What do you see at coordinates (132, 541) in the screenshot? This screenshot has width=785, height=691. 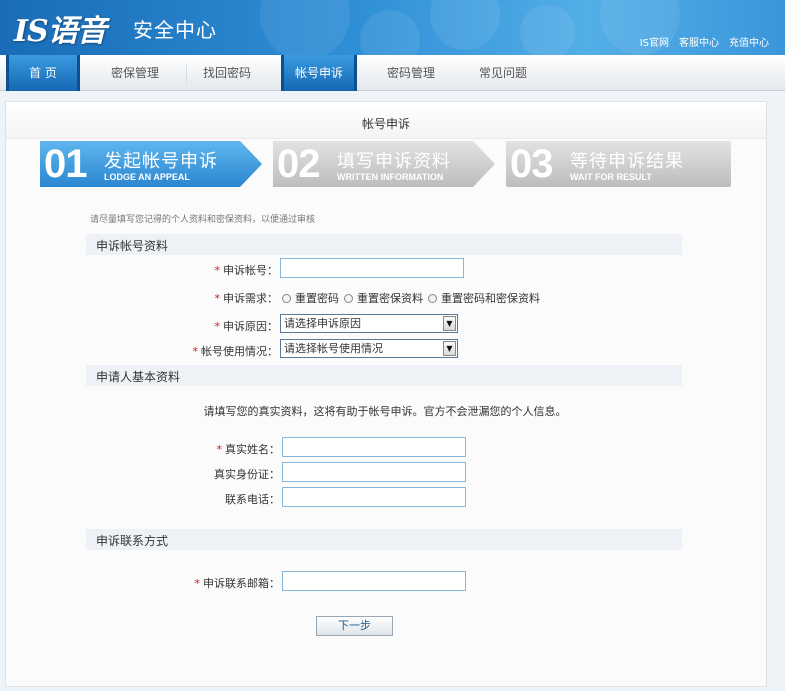 I see `section-title: 申诉联系方式` at bounding box center [132, 541].